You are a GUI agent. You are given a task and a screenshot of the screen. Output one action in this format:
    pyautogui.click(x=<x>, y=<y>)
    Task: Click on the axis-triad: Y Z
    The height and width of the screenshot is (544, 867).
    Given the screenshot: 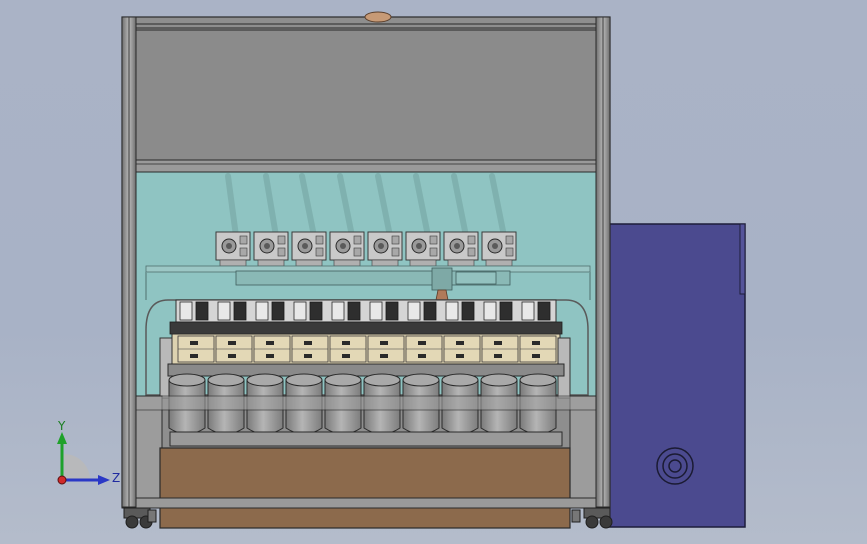 What is the action you would take?
    pyautogui.click(x=88, y=452)
    